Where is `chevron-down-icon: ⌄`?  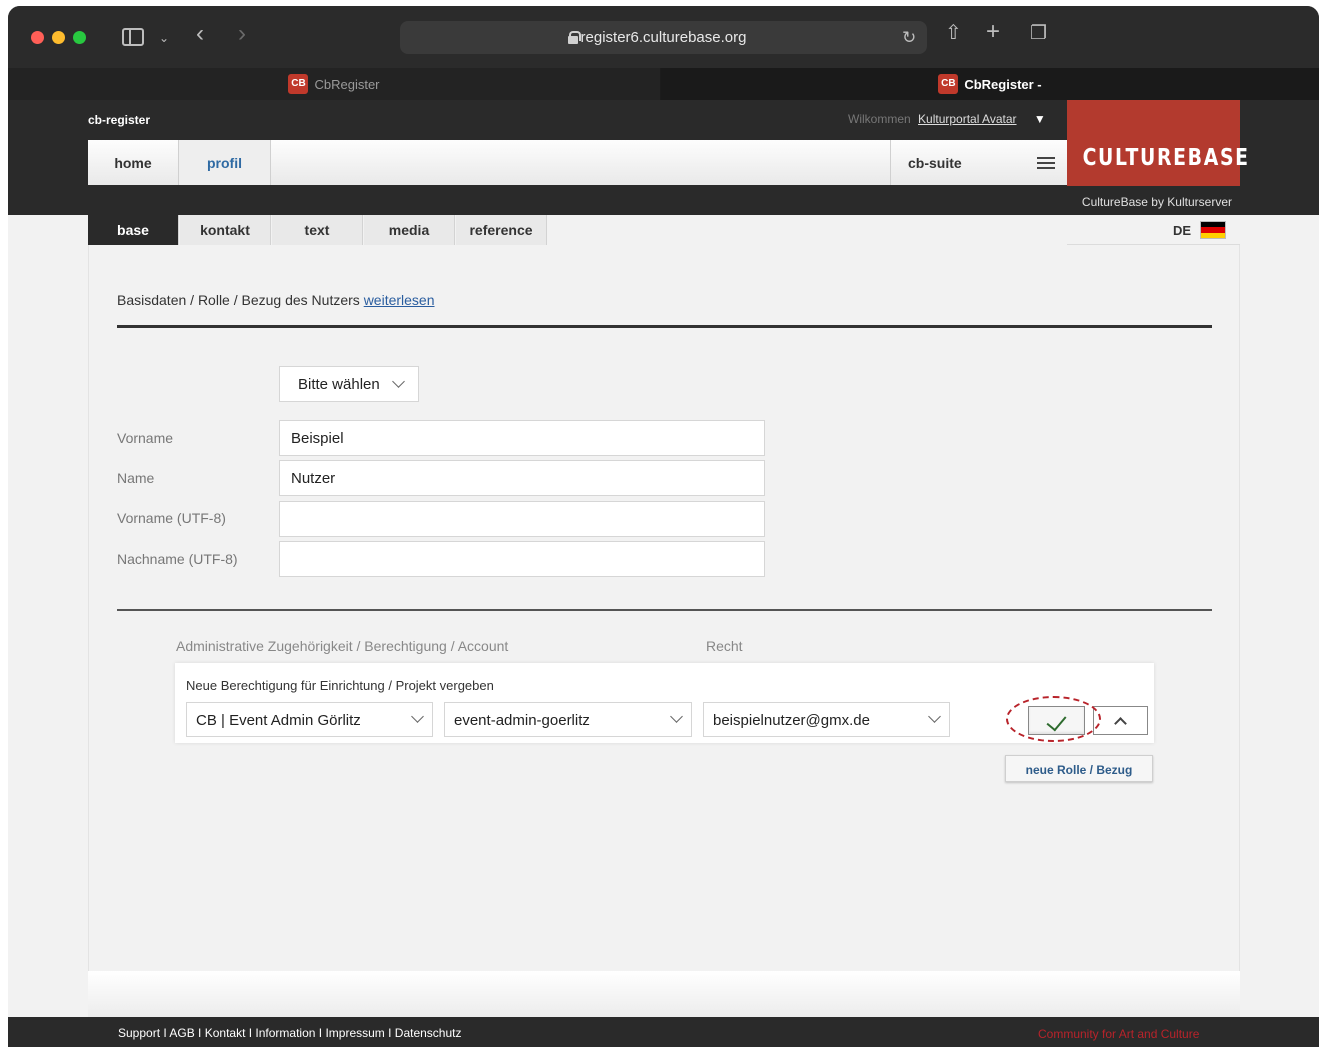 chevron-down-icon: ⌄ is located at coordinates (164, 38).